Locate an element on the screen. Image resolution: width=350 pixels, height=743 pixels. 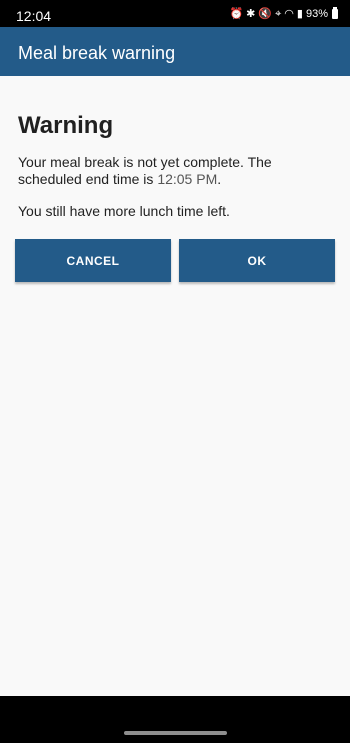
end-time: 12:05 PM is located at coordinates (187, 179).